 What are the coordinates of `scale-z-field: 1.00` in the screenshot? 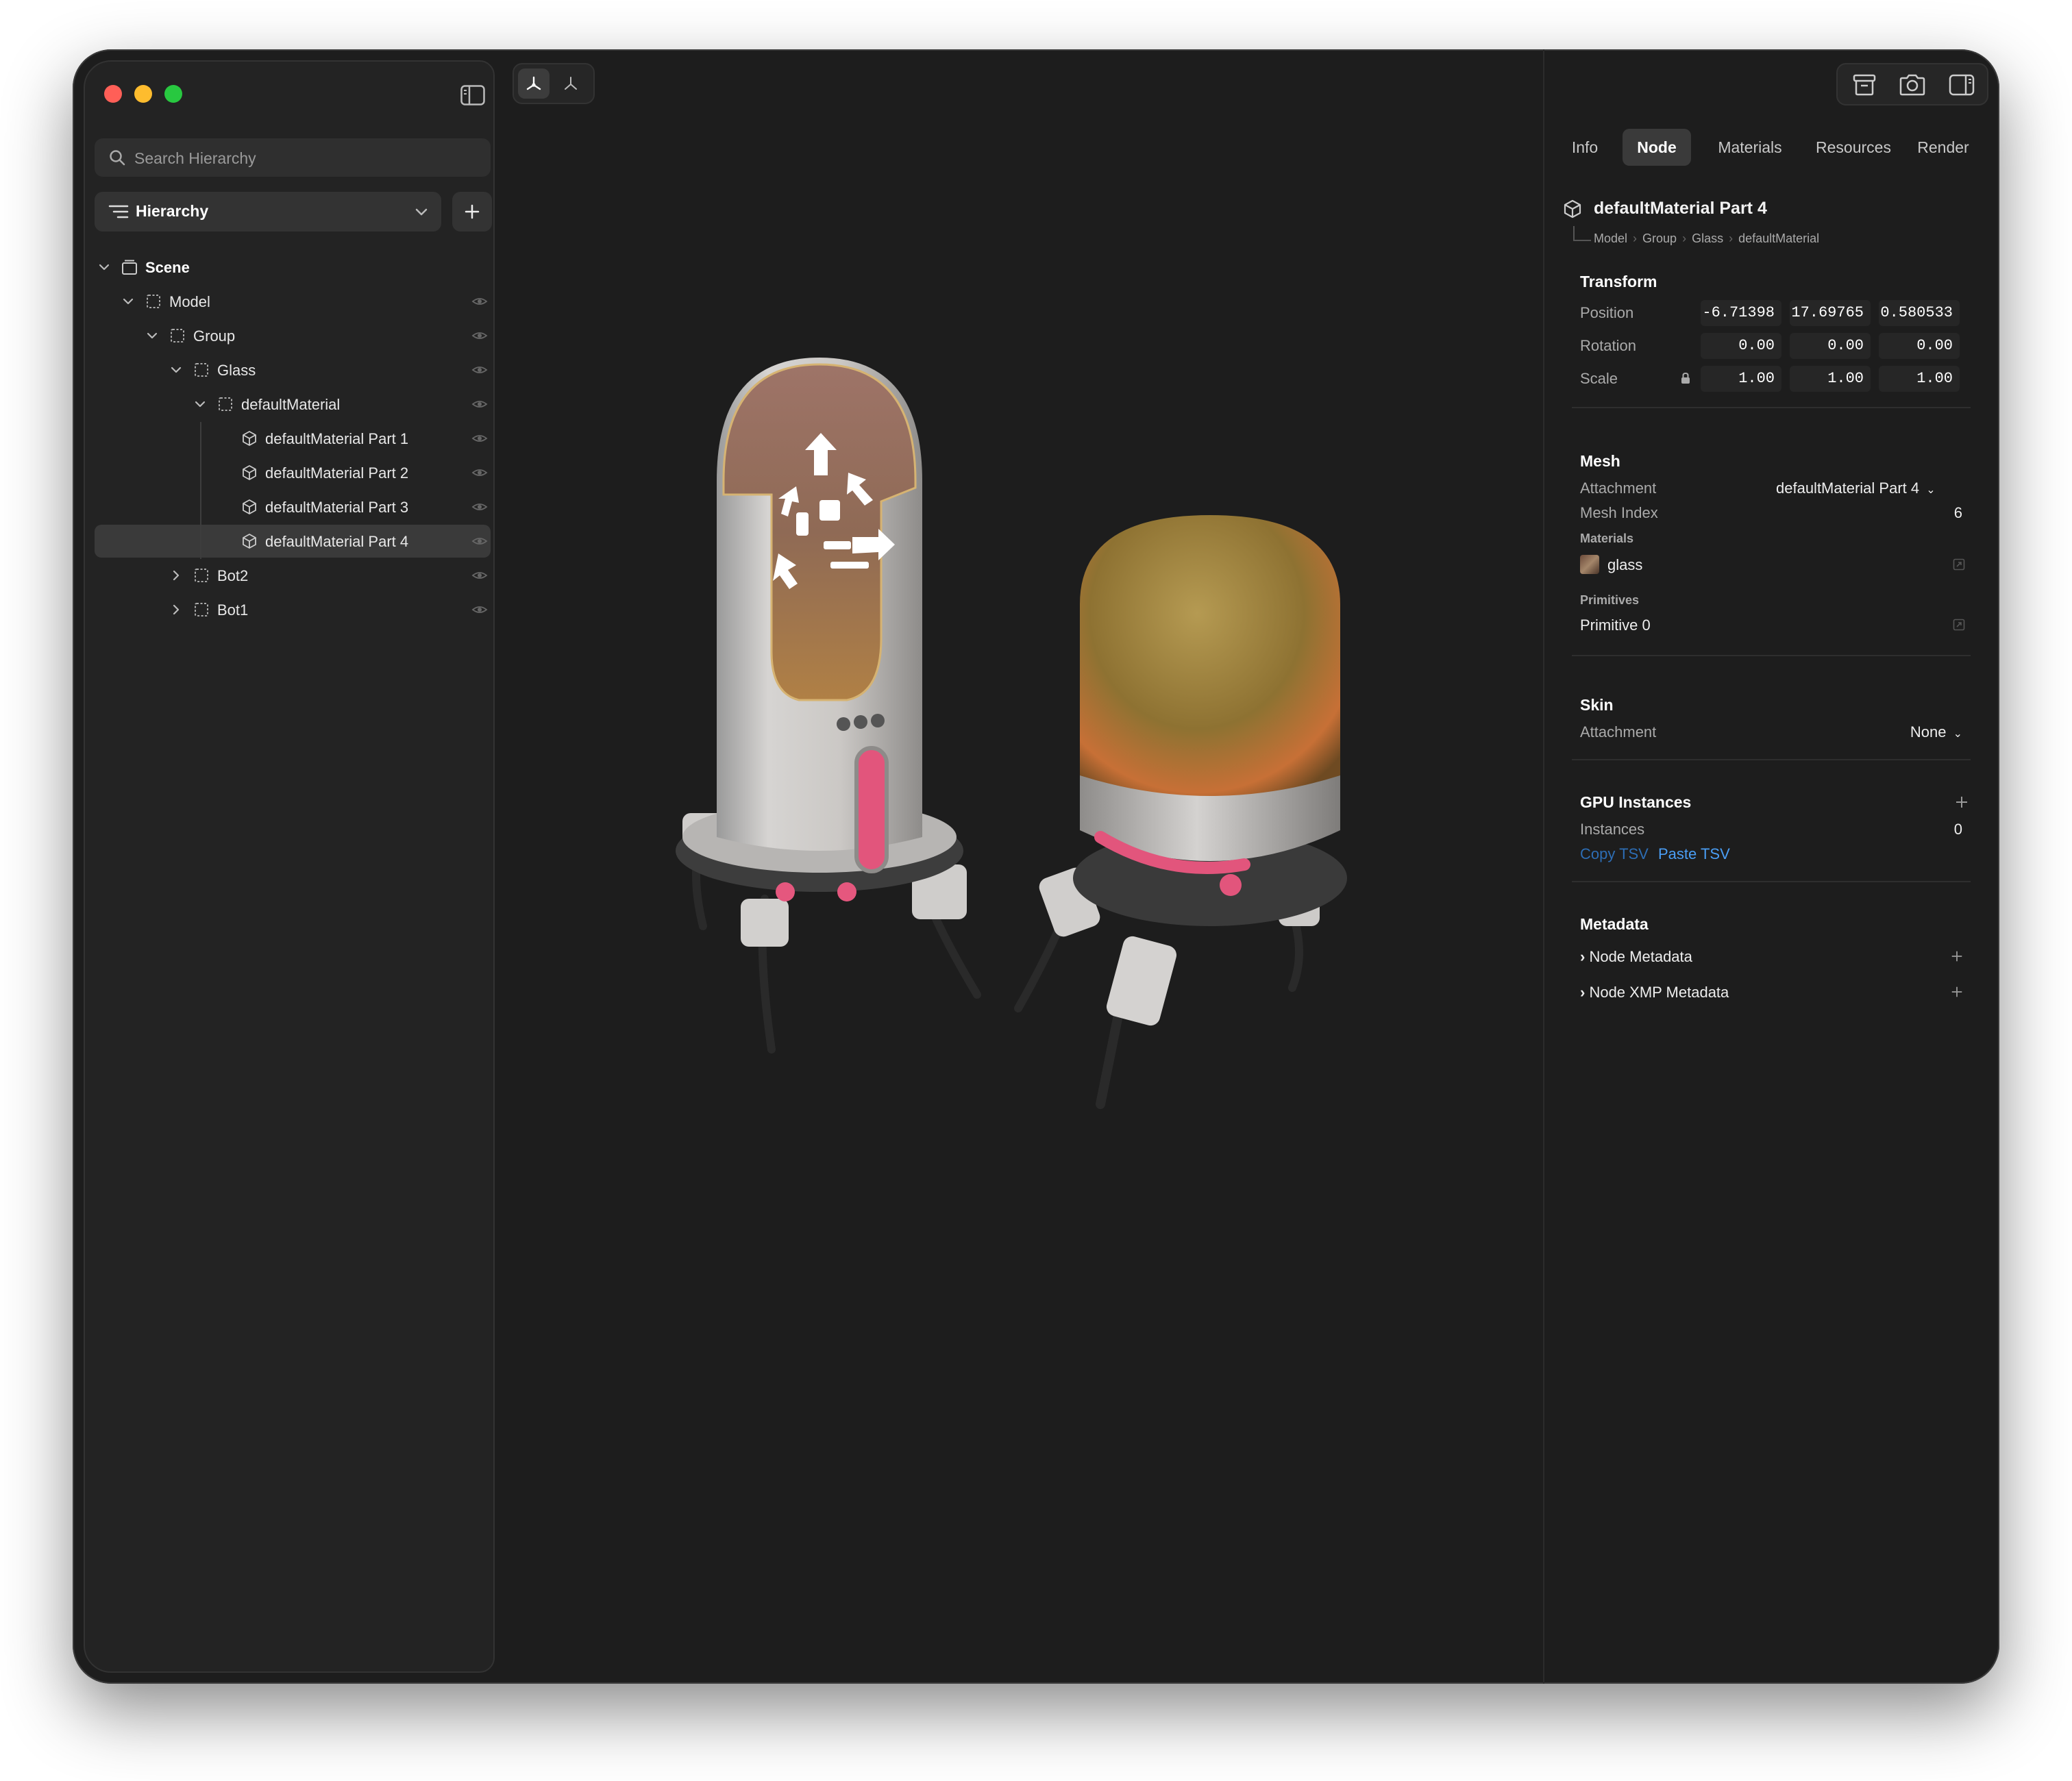 It's located at (1920, 379).